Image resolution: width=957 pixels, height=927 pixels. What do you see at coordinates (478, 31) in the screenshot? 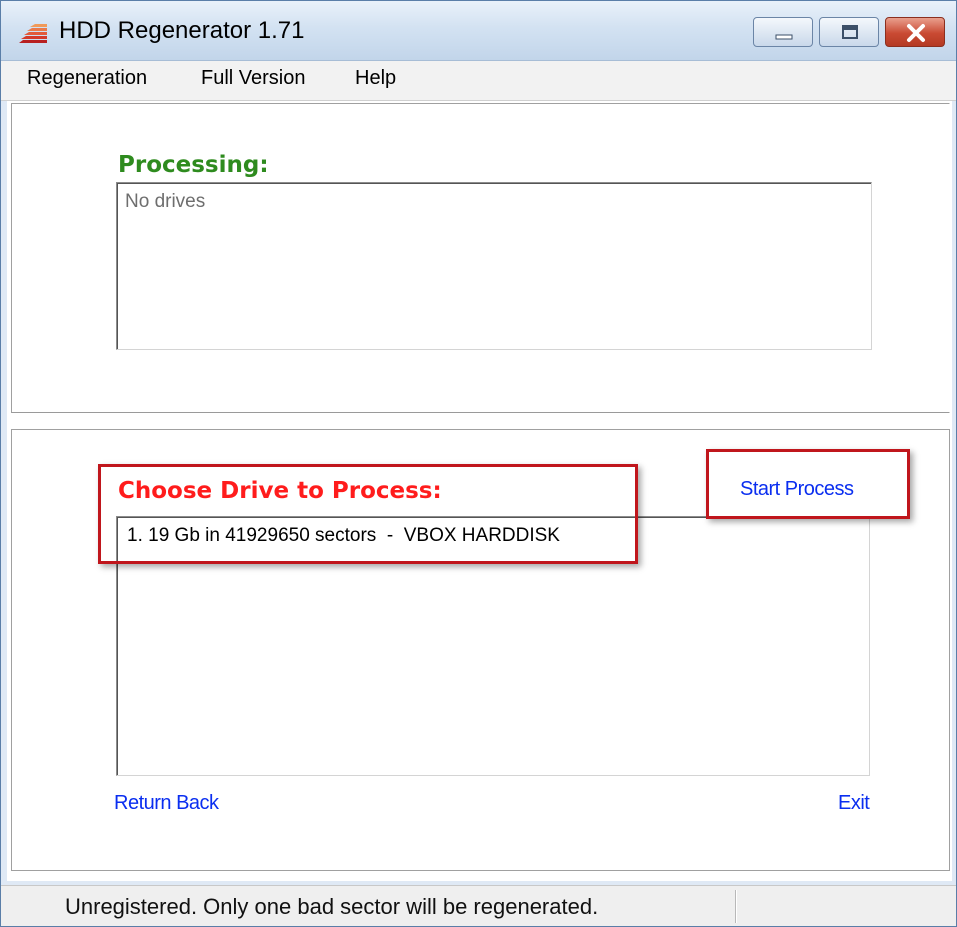
I see `title-bar: HDD Regenerator 1.71` at bounding box center [478, 31].